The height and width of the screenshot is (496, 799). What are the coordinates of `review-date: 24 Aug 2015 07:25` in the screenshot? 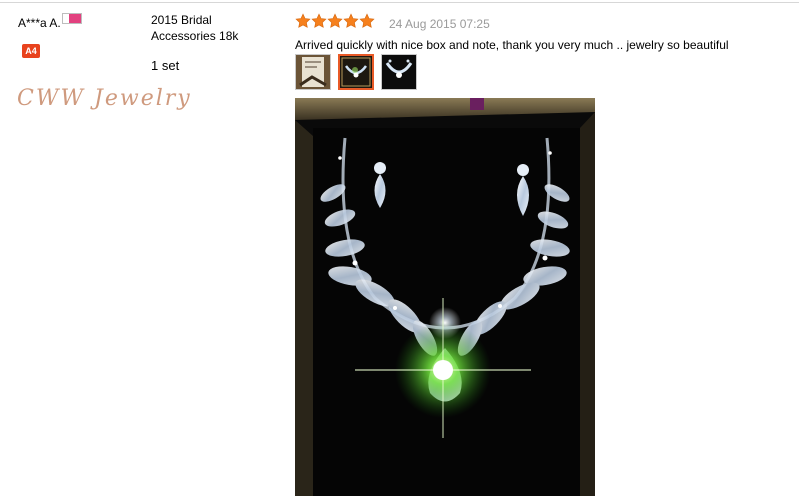 It's located at (439, 24).